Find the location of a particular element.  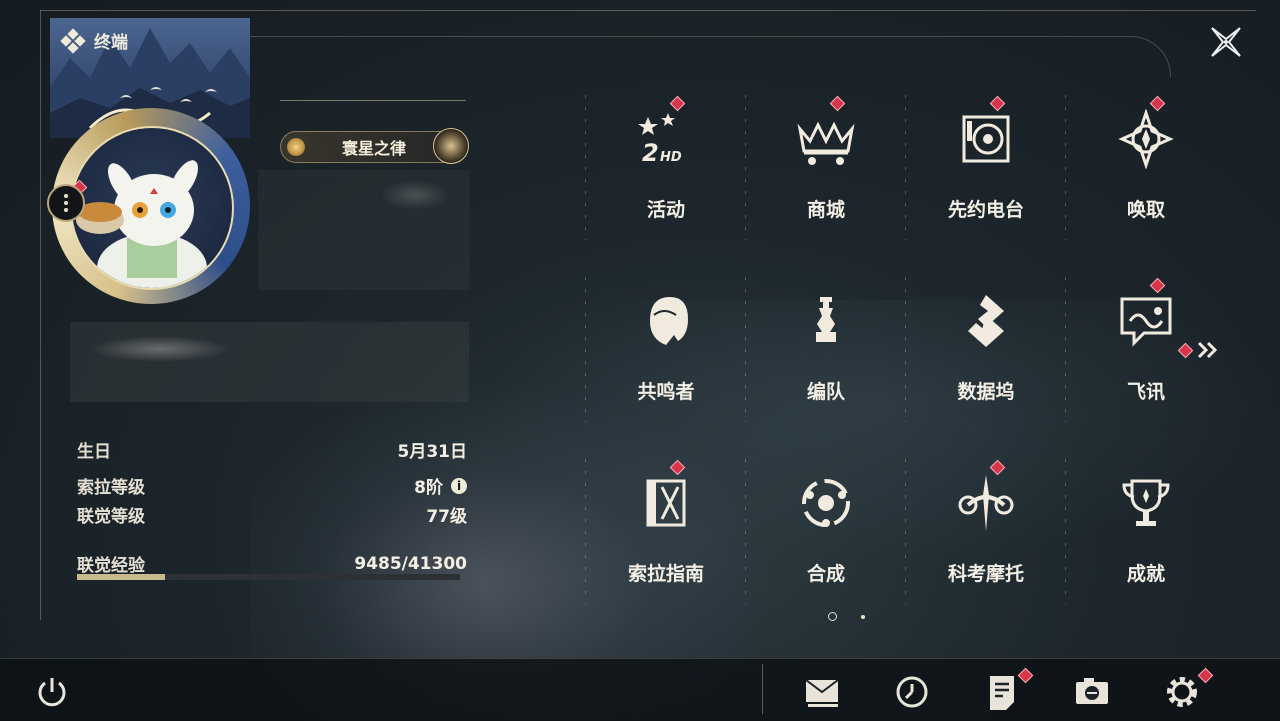

gear-icon is located at coordinates (1182, 692).